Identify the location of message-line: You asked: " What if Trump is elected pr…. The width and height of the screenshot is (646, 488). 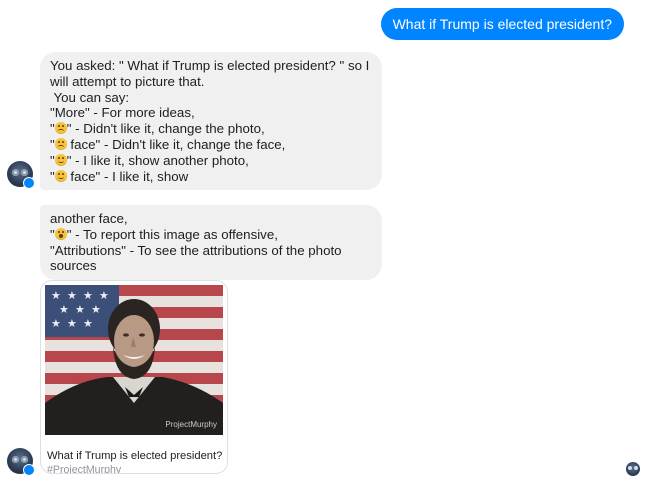
(210, 65).